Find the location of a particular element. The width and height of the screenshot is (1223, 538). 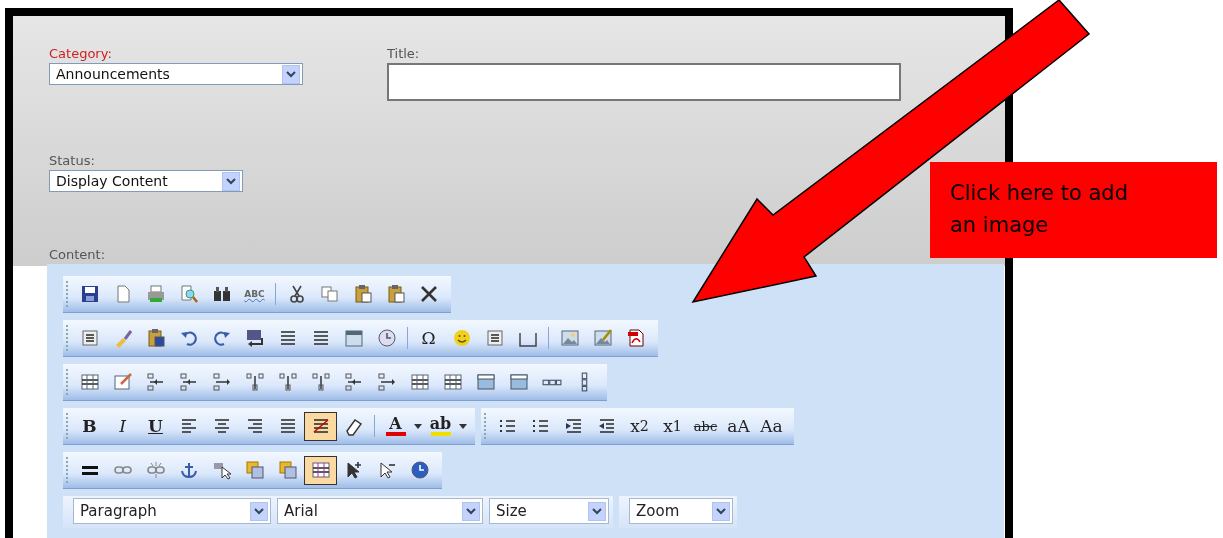

table-icon is located at coordinates (89, 382).